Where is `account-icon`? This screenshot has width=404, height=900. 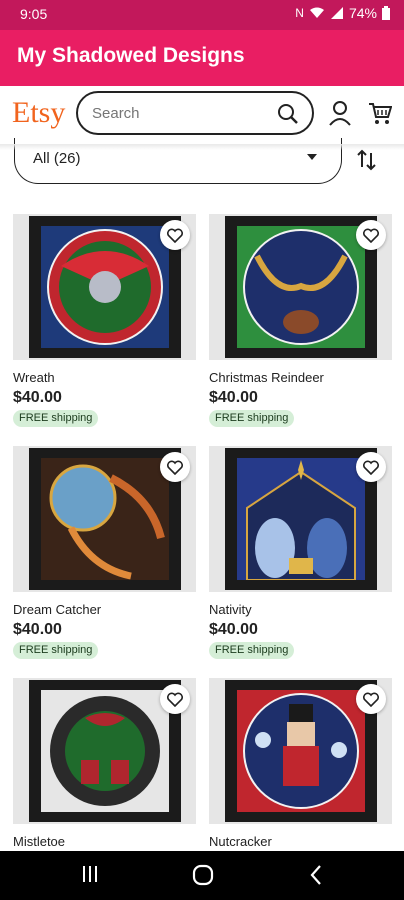
account-icon is located at coordinates (340, 113).